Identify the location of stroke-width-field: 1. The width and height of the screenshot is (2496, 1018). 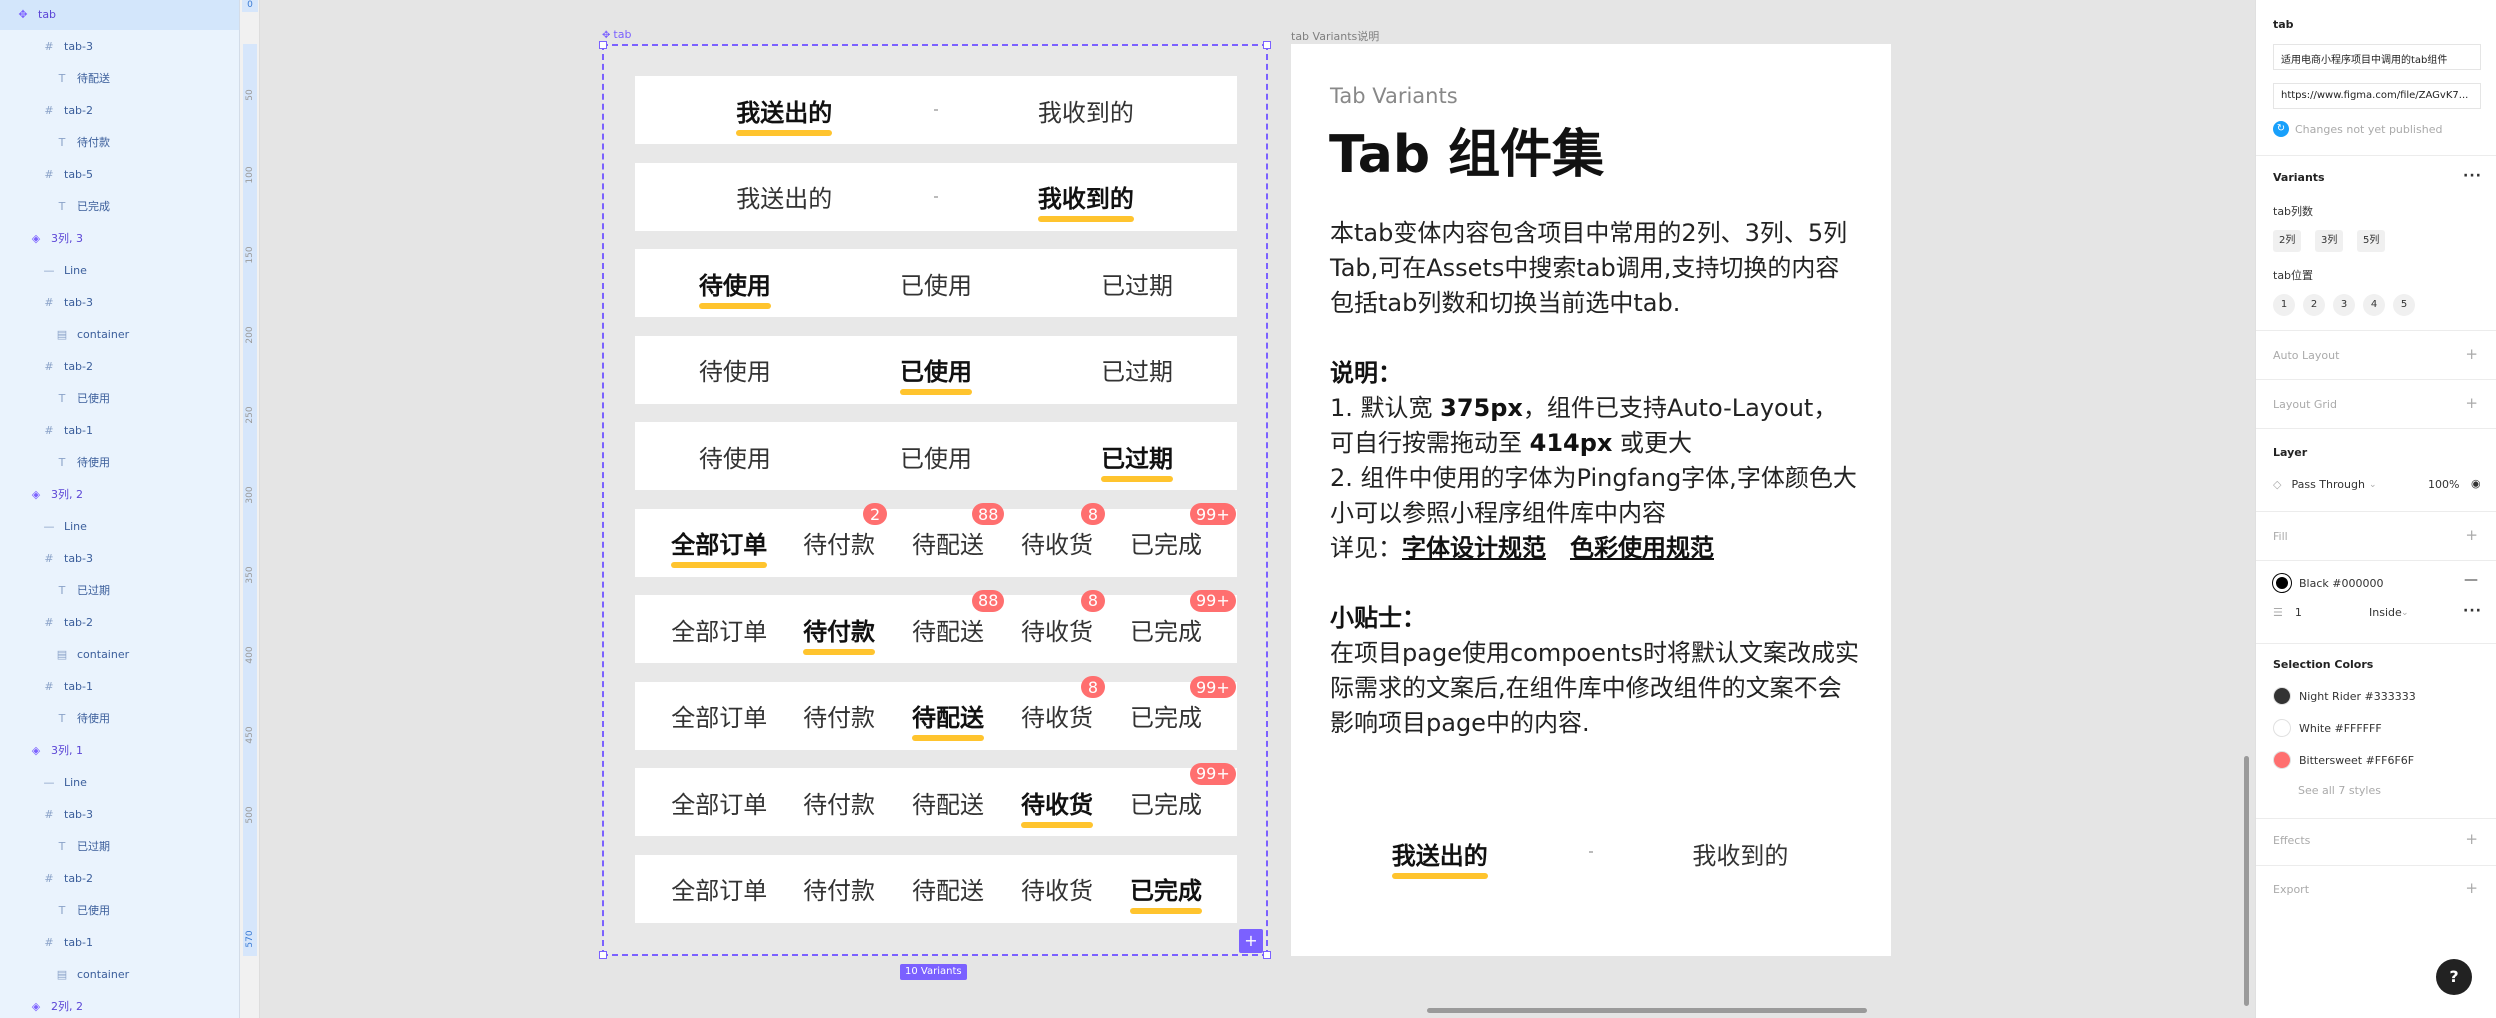
(2298, 612).